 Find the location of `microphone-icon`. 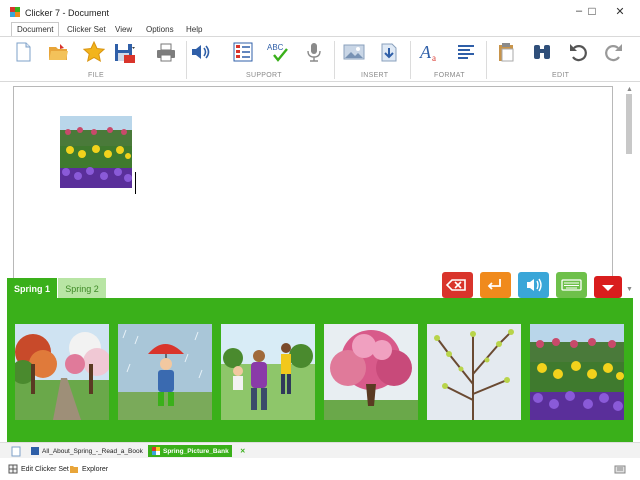

microphone-icon is located at coordinates (314, 52).